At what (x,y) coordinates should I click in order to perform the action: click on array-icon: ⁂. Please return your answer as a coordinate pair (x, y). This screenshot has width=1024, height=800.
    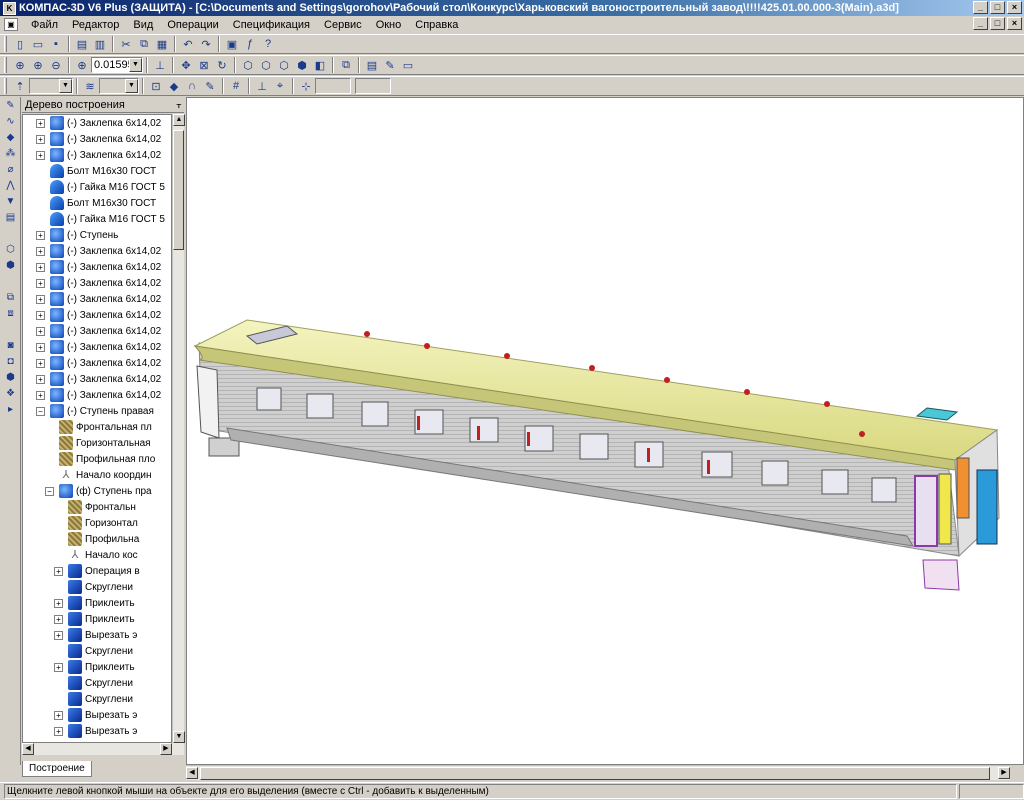
    Looking at the image, I should click on (10, 154).